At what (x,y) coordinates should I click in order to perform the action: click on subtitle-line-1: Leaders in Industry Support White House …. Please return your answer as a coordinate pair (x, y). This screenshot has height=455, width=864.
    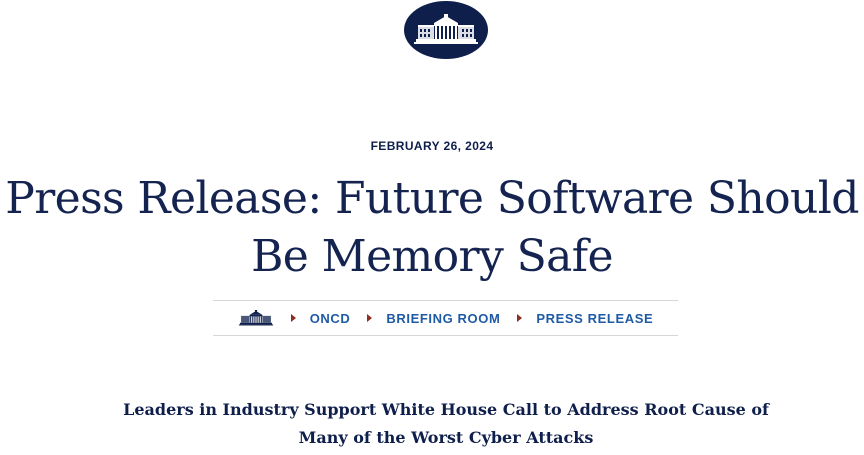
    Looking at the image, I should click on (446, 409).